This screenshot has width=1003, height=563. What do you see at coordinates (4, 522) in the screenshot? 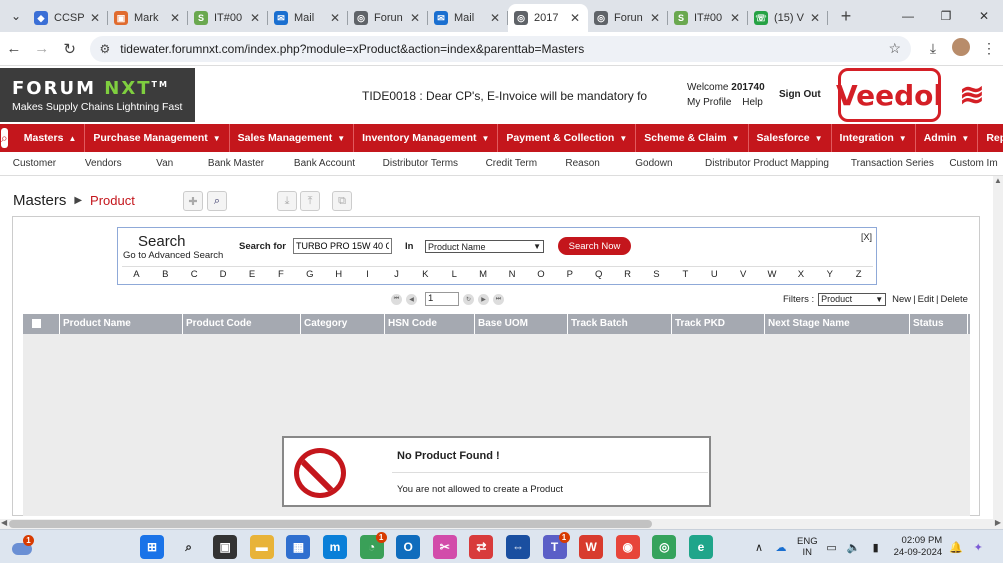
I see `scroll-left-icon: ◀` at bounding box center [4, 522].